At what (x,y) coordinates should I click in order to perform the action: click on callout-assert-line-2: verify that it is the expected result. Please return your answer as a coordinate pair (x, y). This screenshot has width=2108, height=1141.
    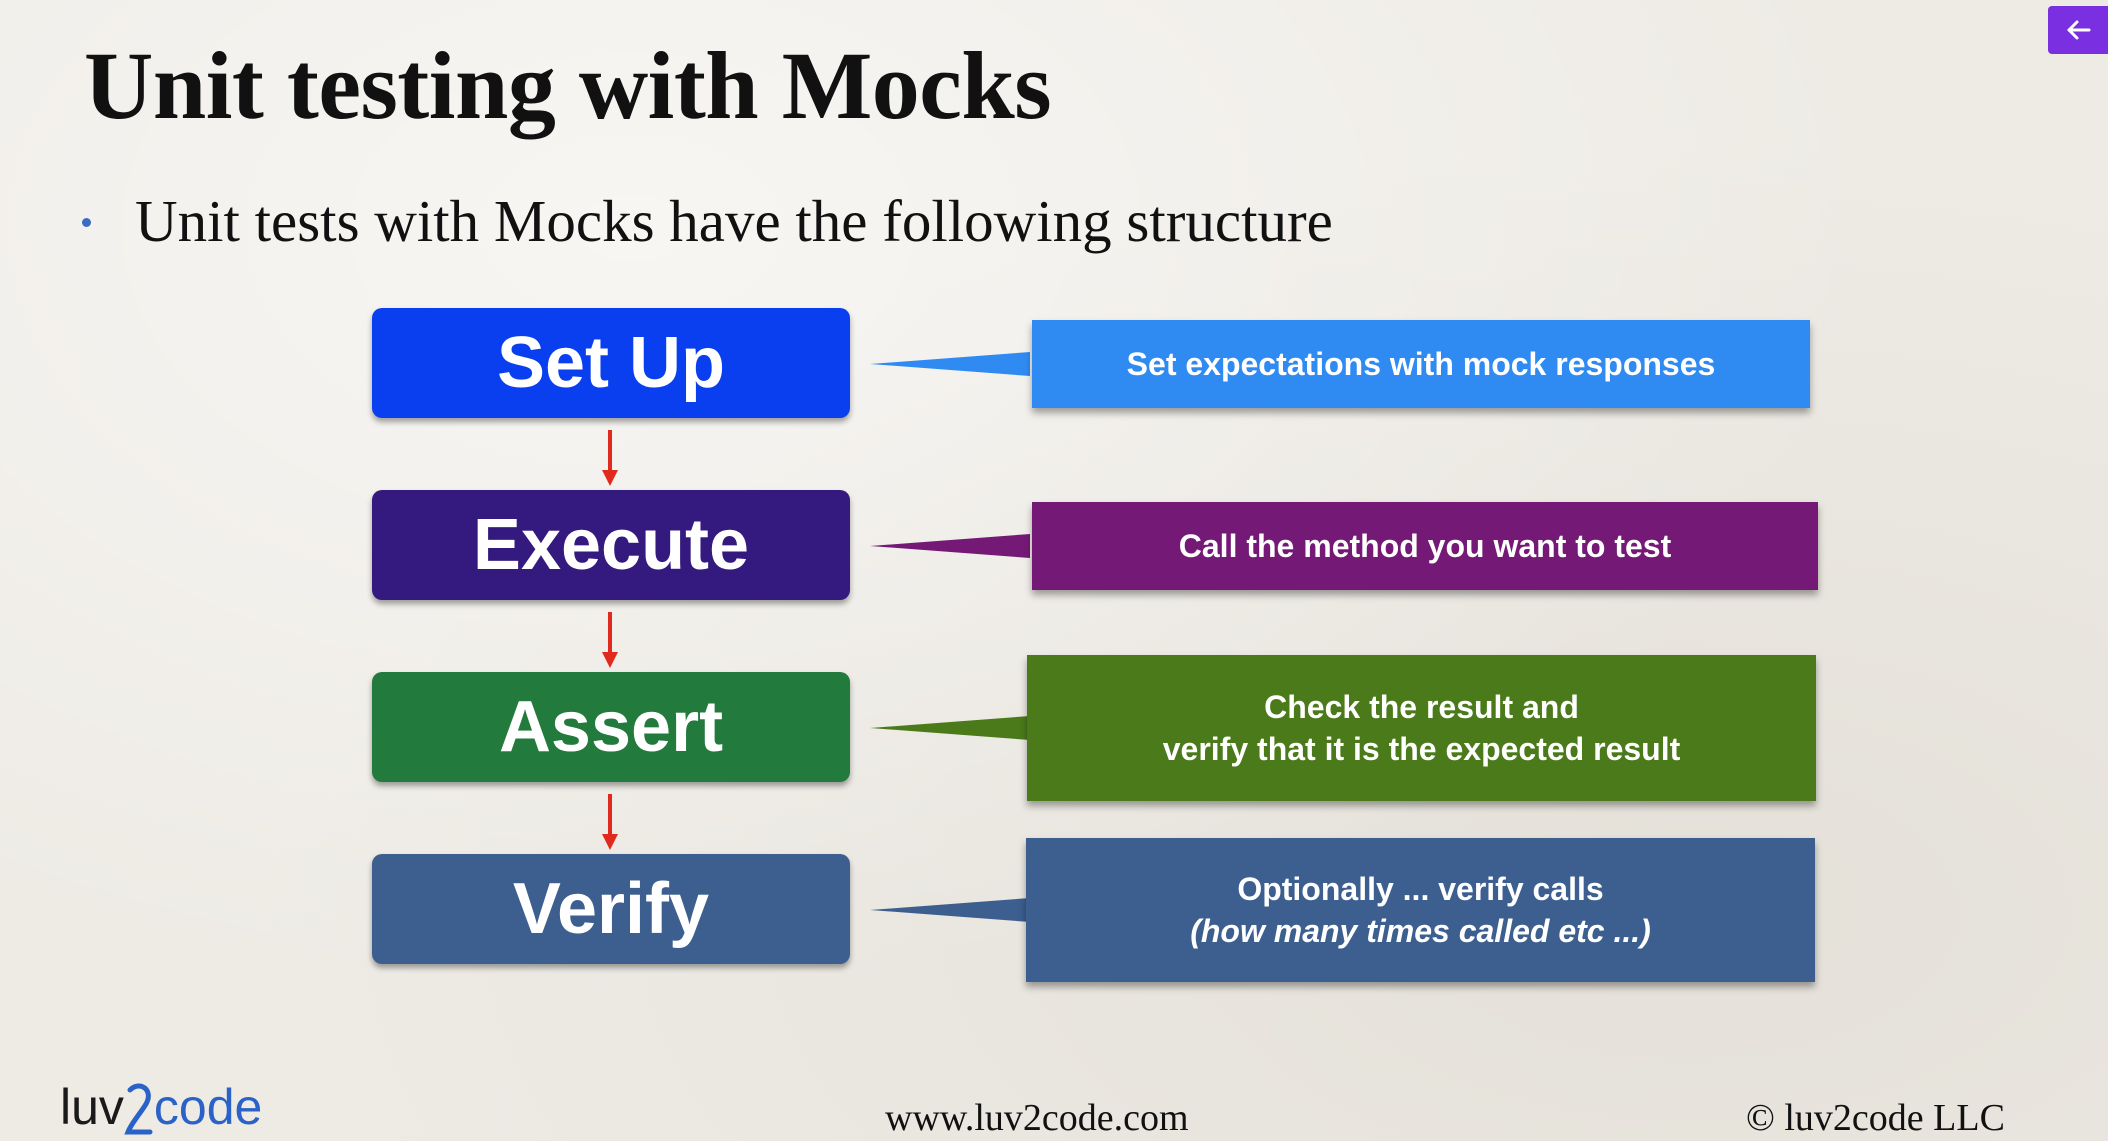
    Looking at the image, I should click on (1421, 749).